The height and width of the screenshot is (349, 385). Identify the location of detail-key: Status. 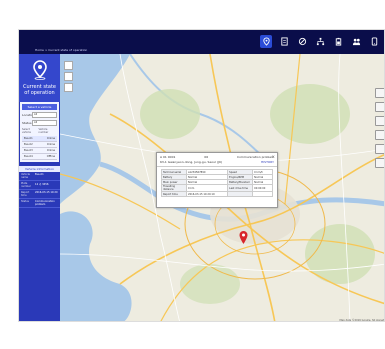
(25, 201).